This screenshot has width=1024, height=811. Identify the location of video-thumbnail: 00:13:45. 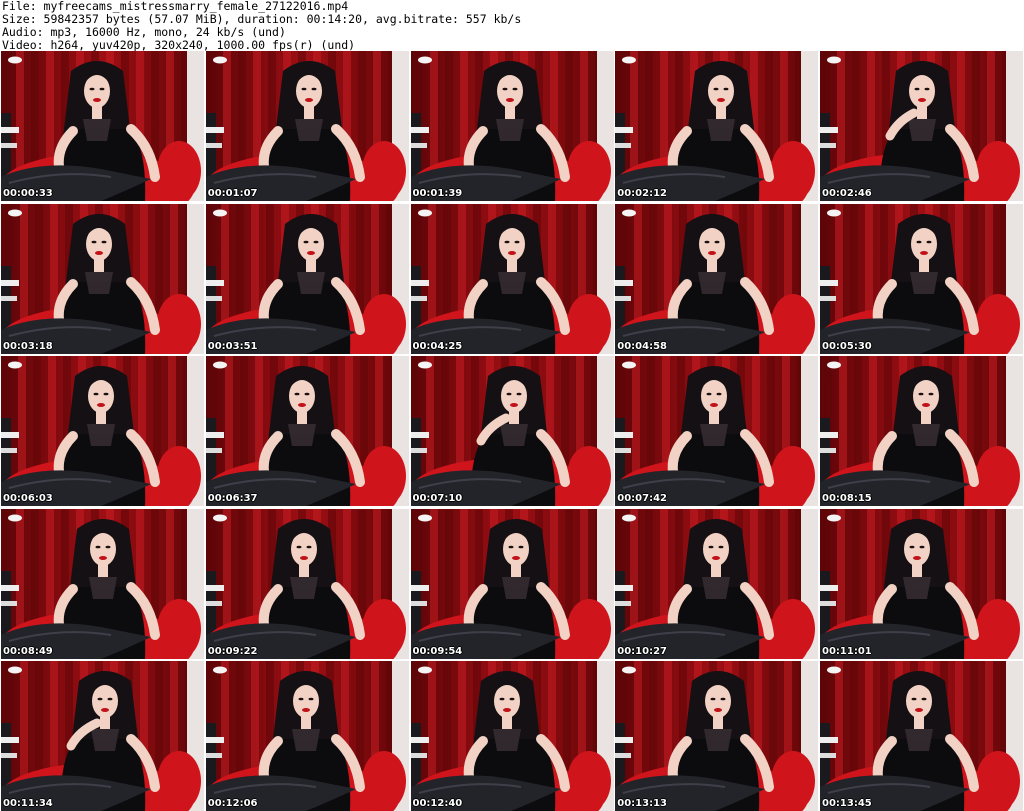
(921, 736).